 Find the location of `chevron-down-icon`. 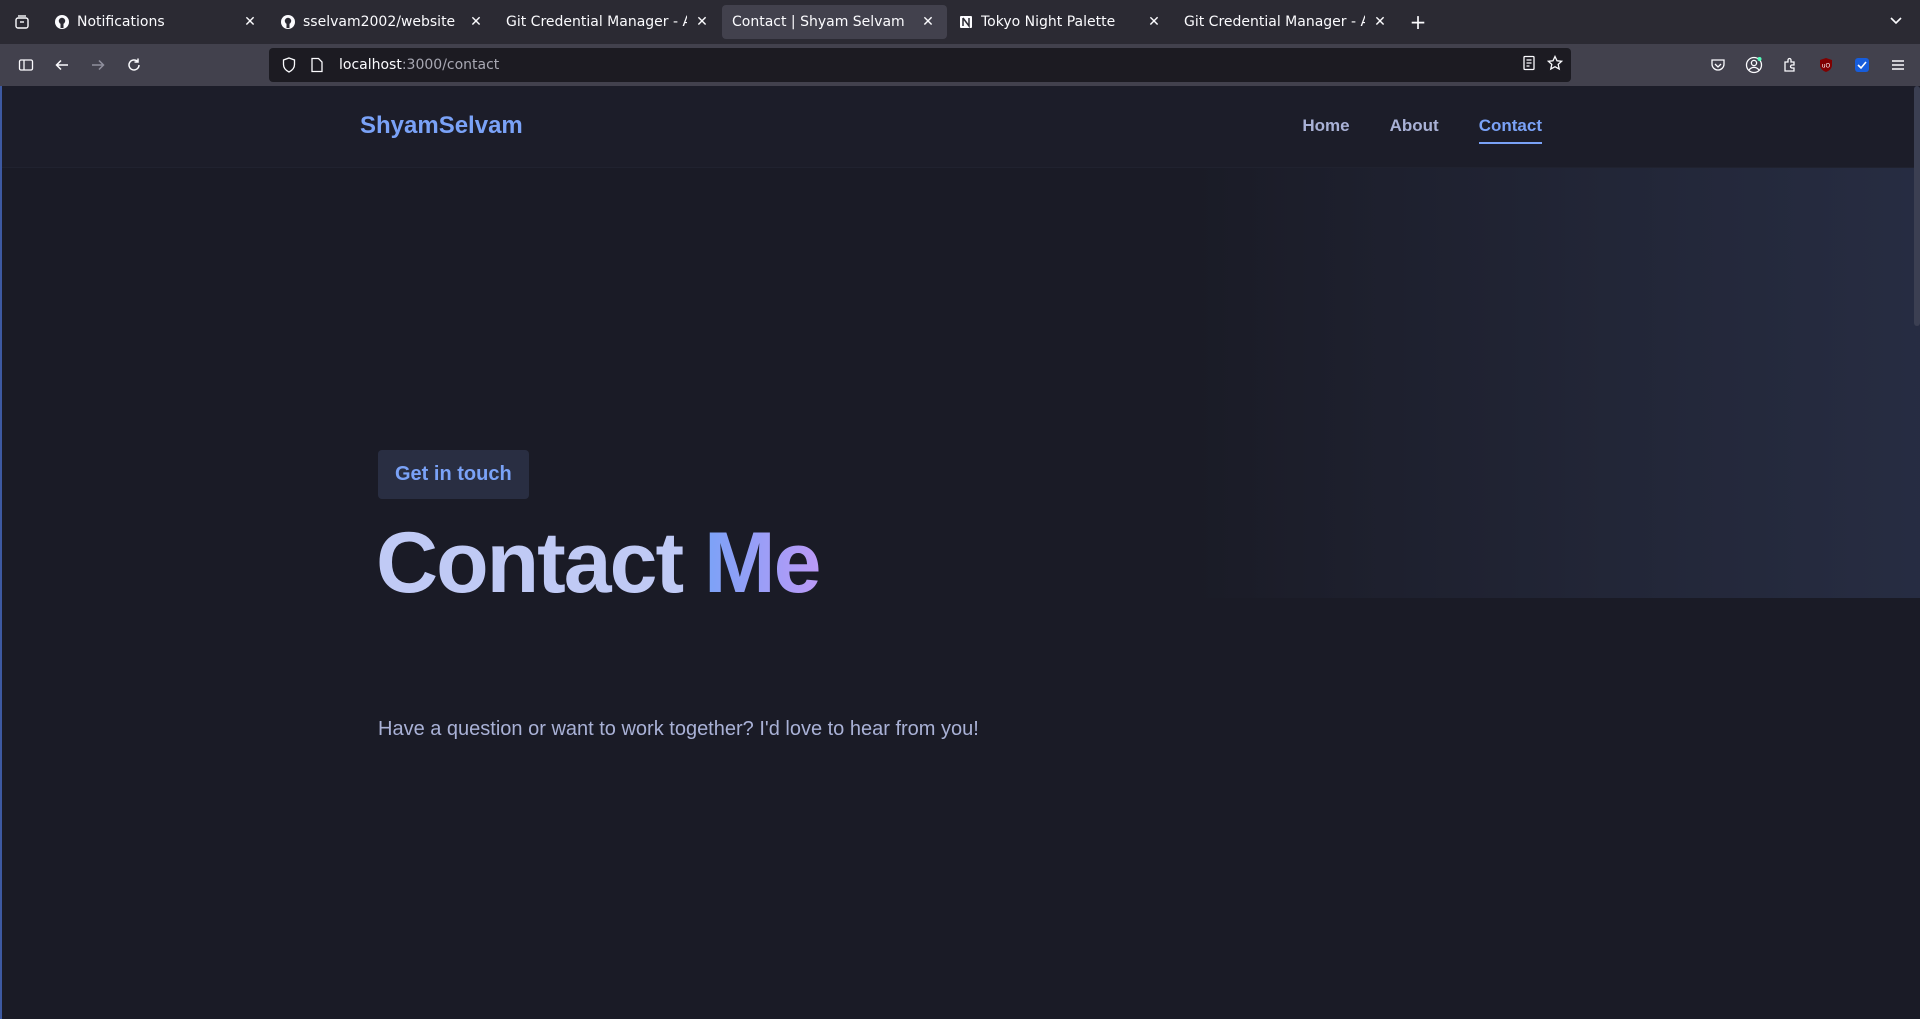

chevron-down-icon is located at coordinates (1896, 22).